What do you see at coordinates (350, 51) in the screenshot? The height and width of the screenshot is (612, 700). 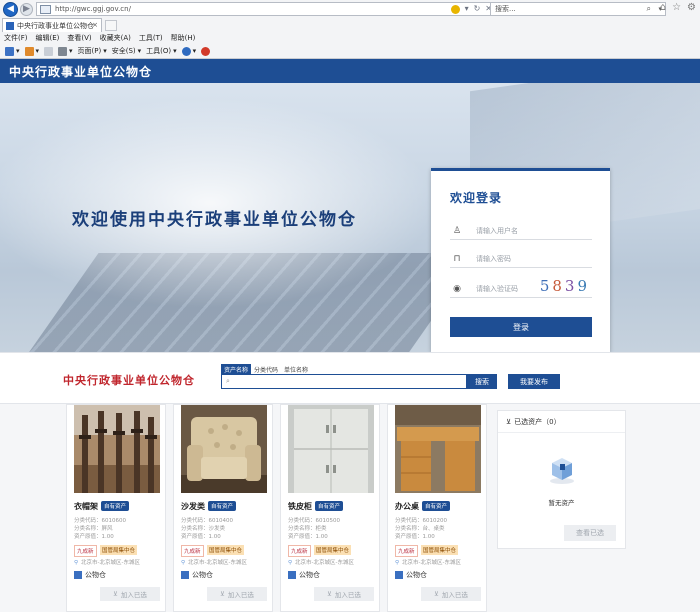 I see `command-bar: ▾ ▾ ▾ 页面(P) ▾ 安全(S) ▾ 工具(O) ▾ ▾` at bounding box center [350, 51].